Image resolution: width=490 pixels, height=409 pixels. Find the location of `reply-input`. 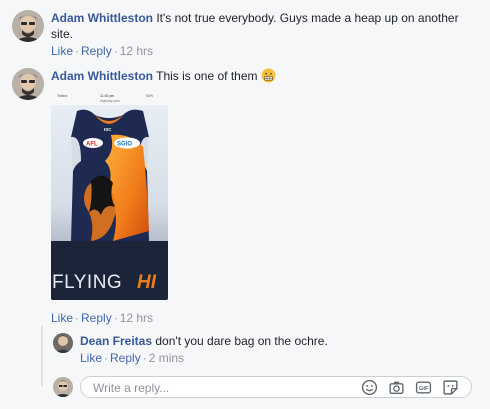

reply-input is located at coordinates (223, 387).